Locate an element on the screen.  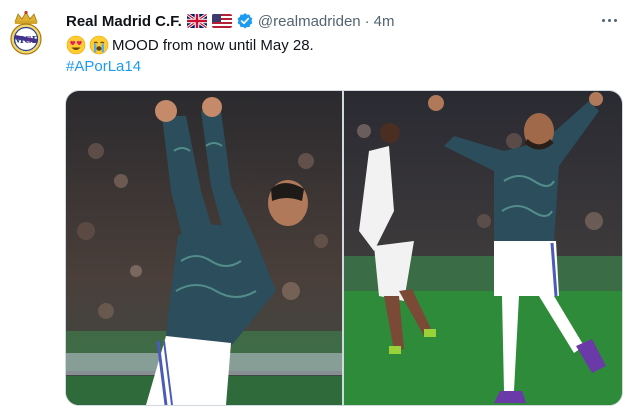
crying-face-emoji is located at coordinates (99, 45).